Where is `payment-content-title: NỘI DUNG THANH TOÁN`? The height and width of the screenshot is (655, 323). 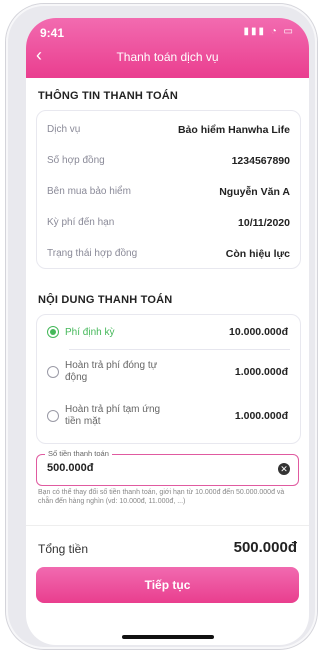
payment-content-title: NỘI DUNG THANH TOÁN is located at coordinates (105, 300).